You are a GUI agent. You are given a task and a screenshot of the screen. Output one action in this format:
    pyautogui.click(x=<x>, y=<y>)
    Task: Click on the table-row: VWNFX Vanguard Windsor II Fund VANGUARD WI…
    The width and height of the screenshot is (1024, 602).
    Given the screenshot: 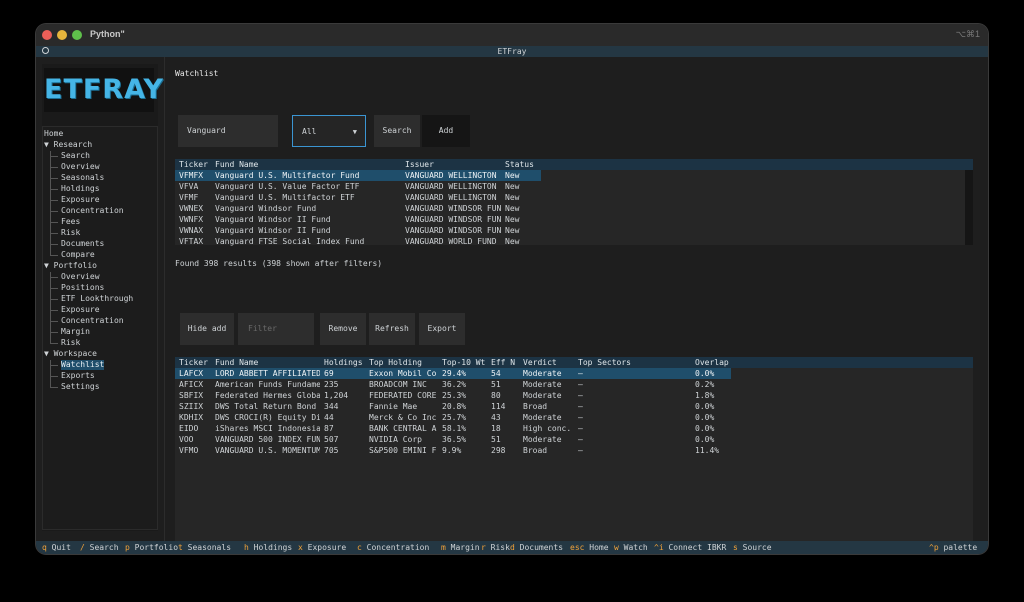 What is the action you would take?
    pyautogui.click(x=358, y=219)
    